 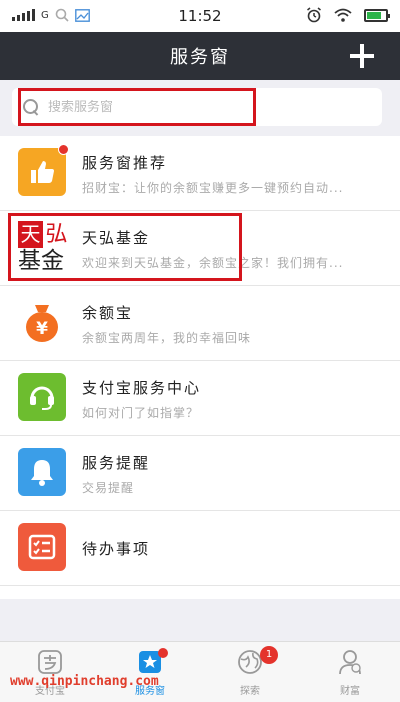 What do you see at coordinates (377, 15) in the screenshot?
I see `battery-icon` at bounding box center [377, 15].